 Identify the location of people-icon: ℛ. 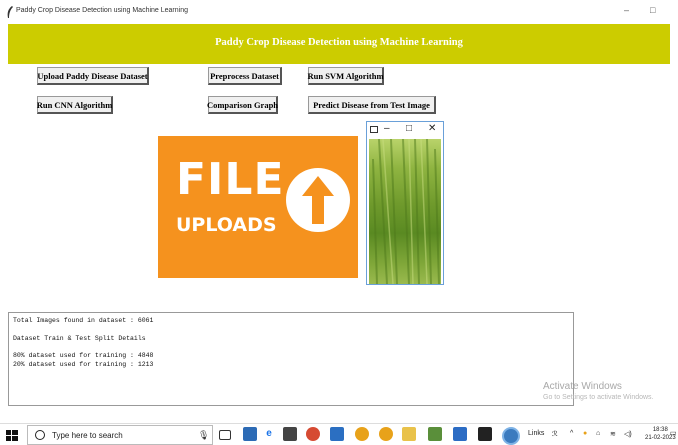
(555, 434).